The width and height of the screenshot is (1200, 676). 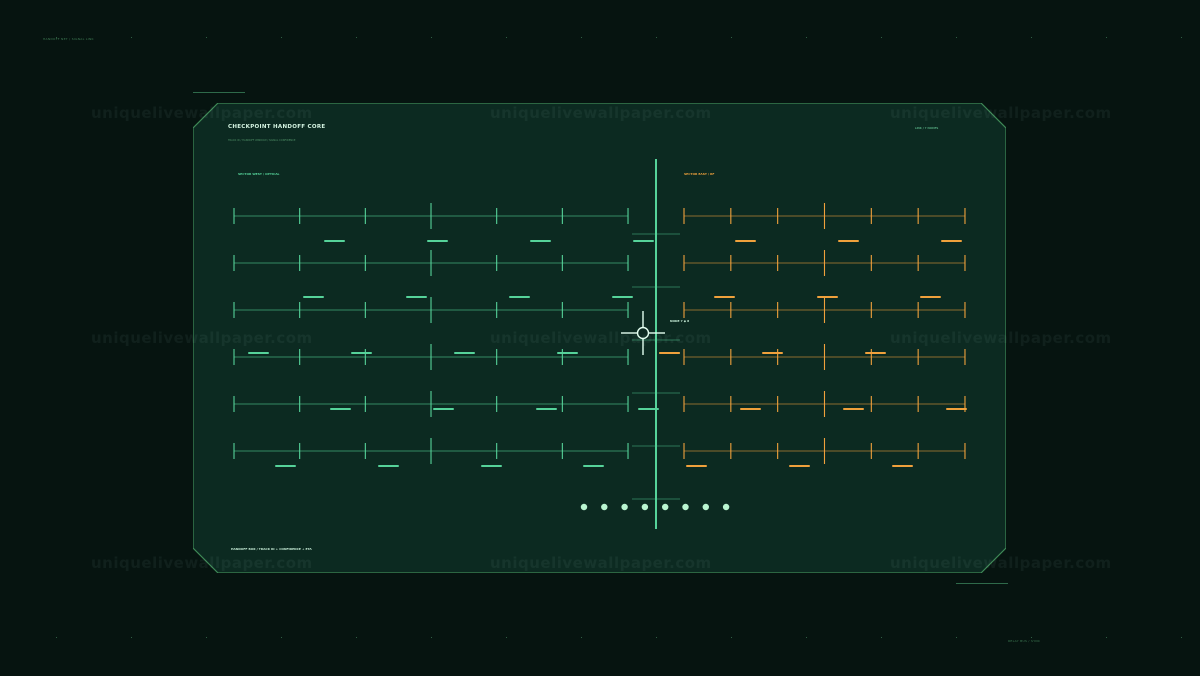 What do you see at coordinates (600, 638) in the screenshot?
I see `bottom-tick-row` at bounding box center [600, 638].